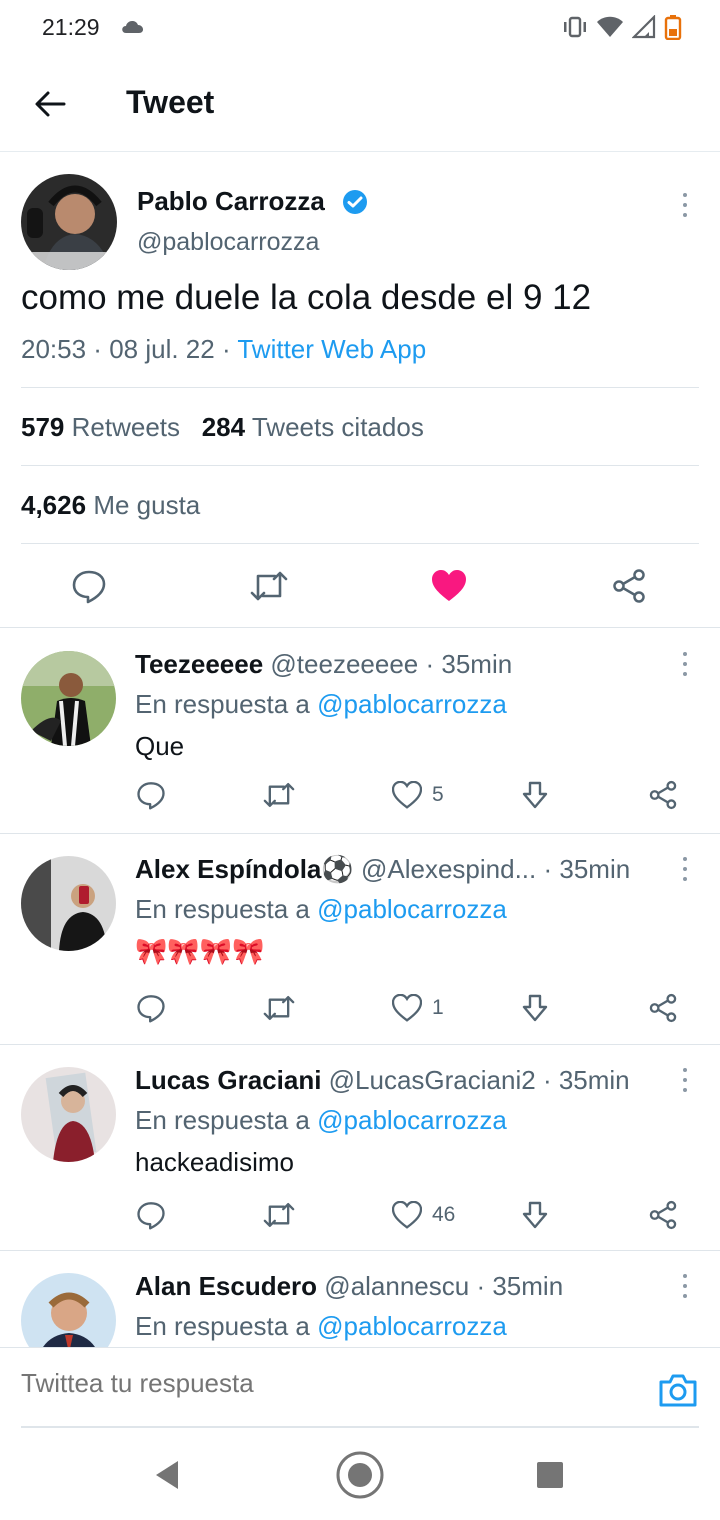 Image resolution: width=720 pixels, height=1520 pixels. What do you see at coordinates (160, 746) in the screenshot?
I see `reply-text: Que` at bounding box center [160, 746].